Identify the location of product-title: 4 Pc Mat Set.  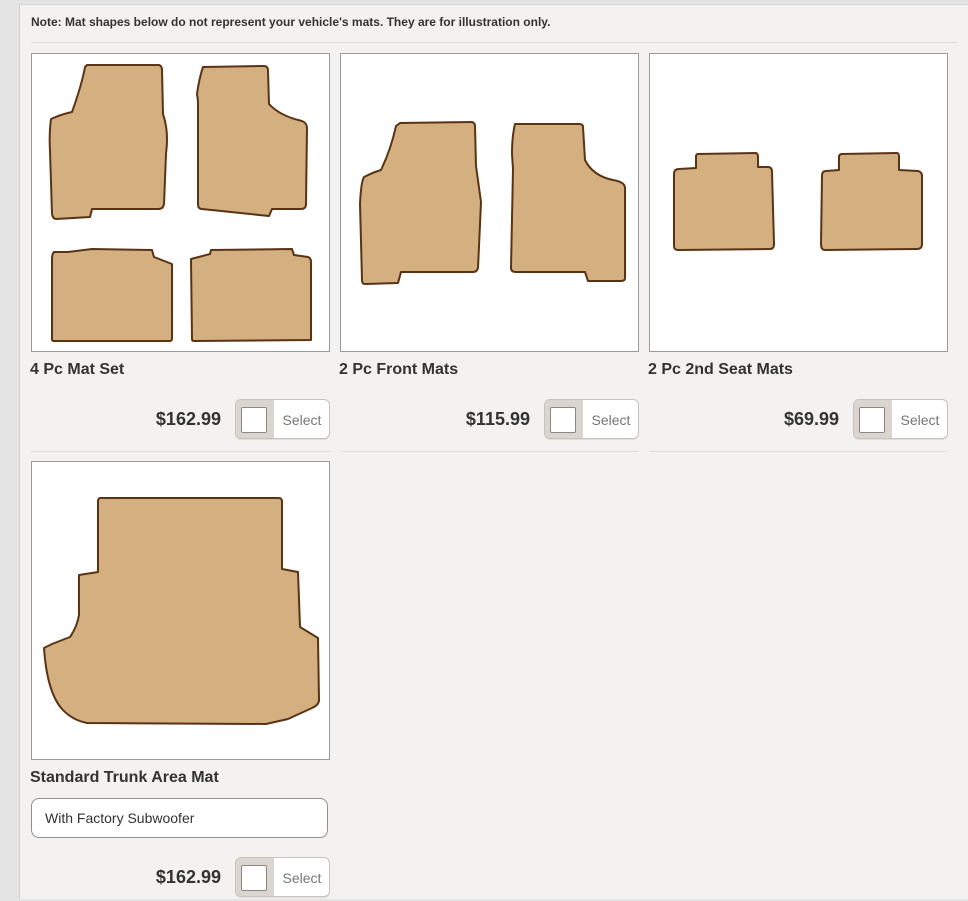
(77, 369).